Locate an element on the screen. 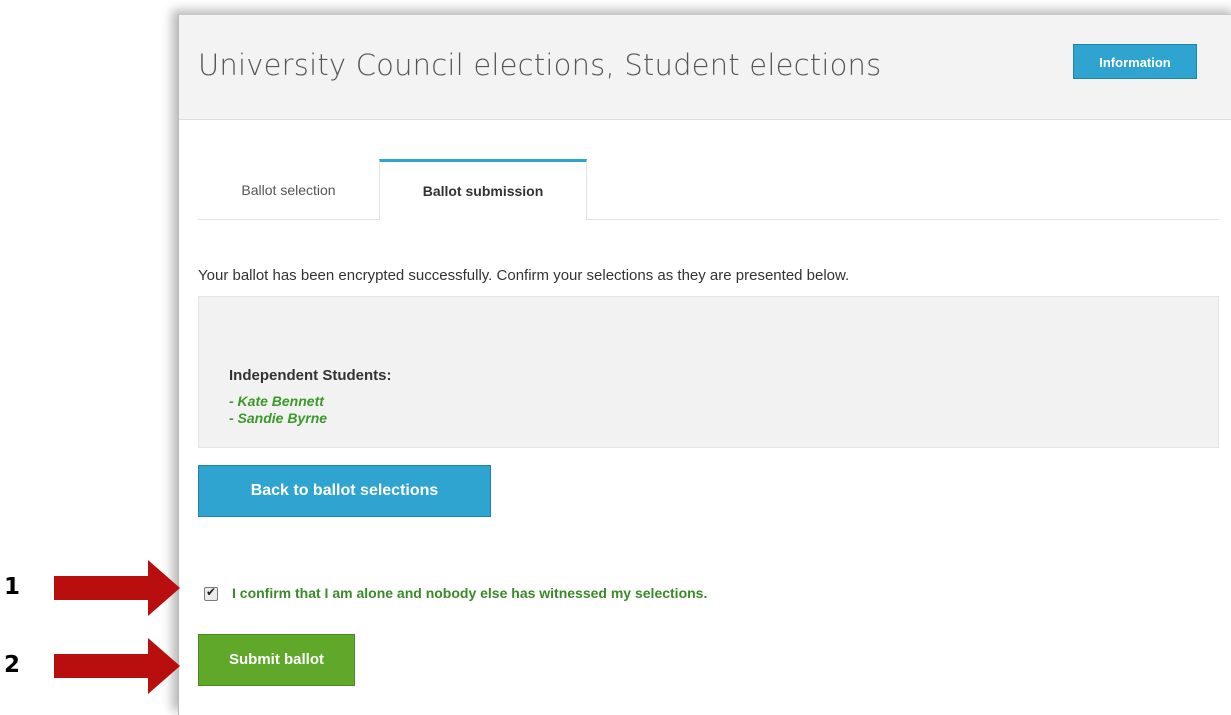 This screenshot has height=715, width=1231. candidate-item: - Kate Bennett is located at coordinates (276, 401).